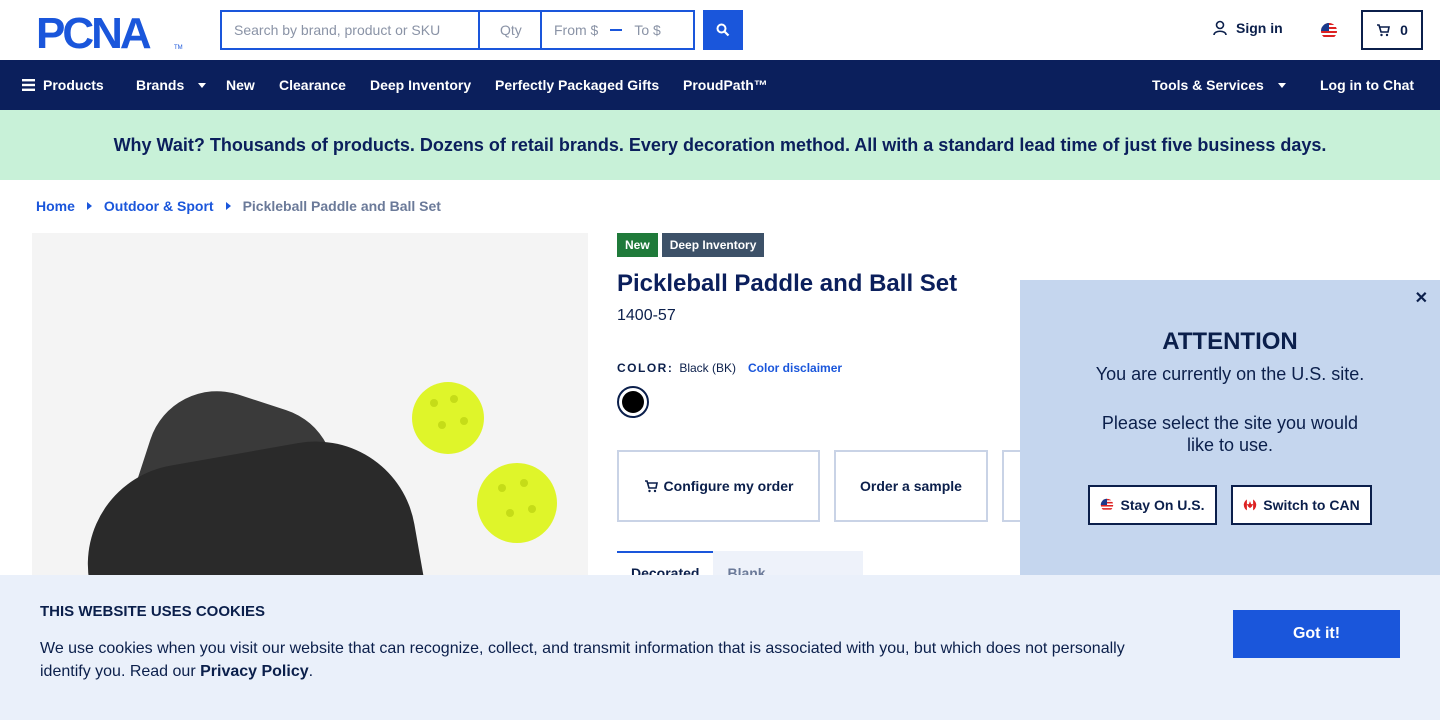 This screenshot has height=720, width=1440. I want to click on nav-clearance: Clearance, so click(312, 85).